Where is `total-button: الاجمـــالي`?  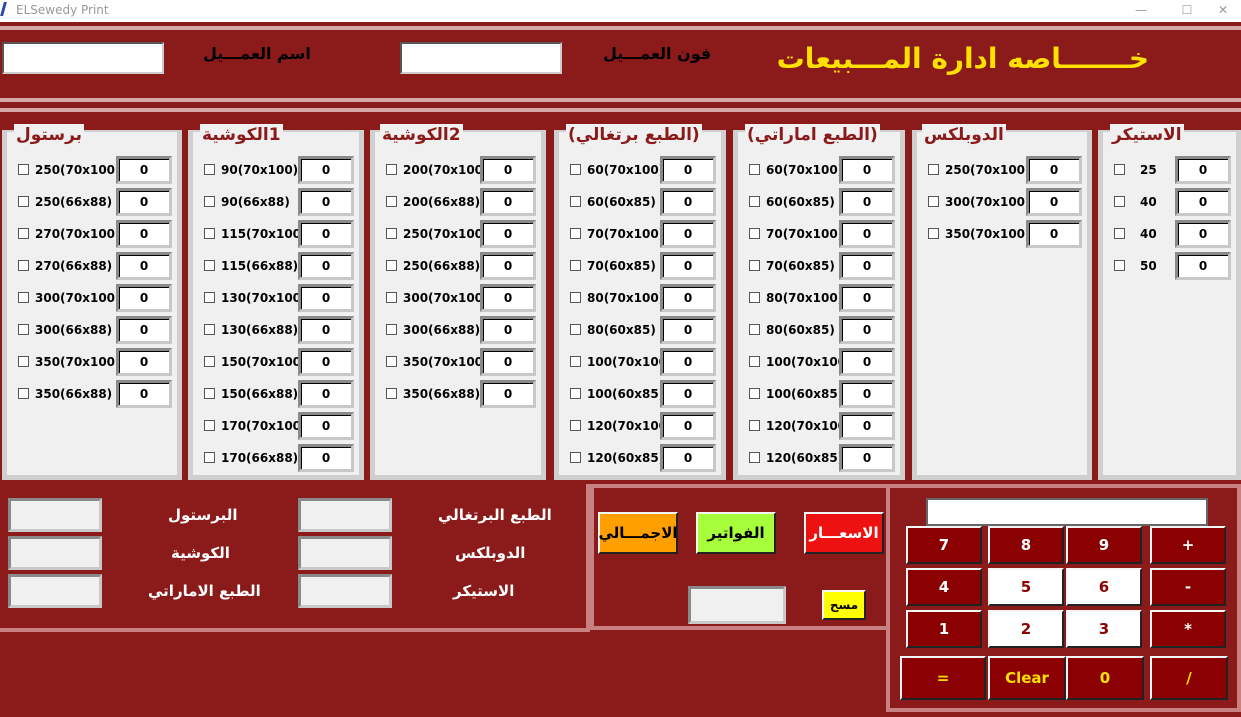
total-button: الاجمـــالي is located at coordinates (638, 533).